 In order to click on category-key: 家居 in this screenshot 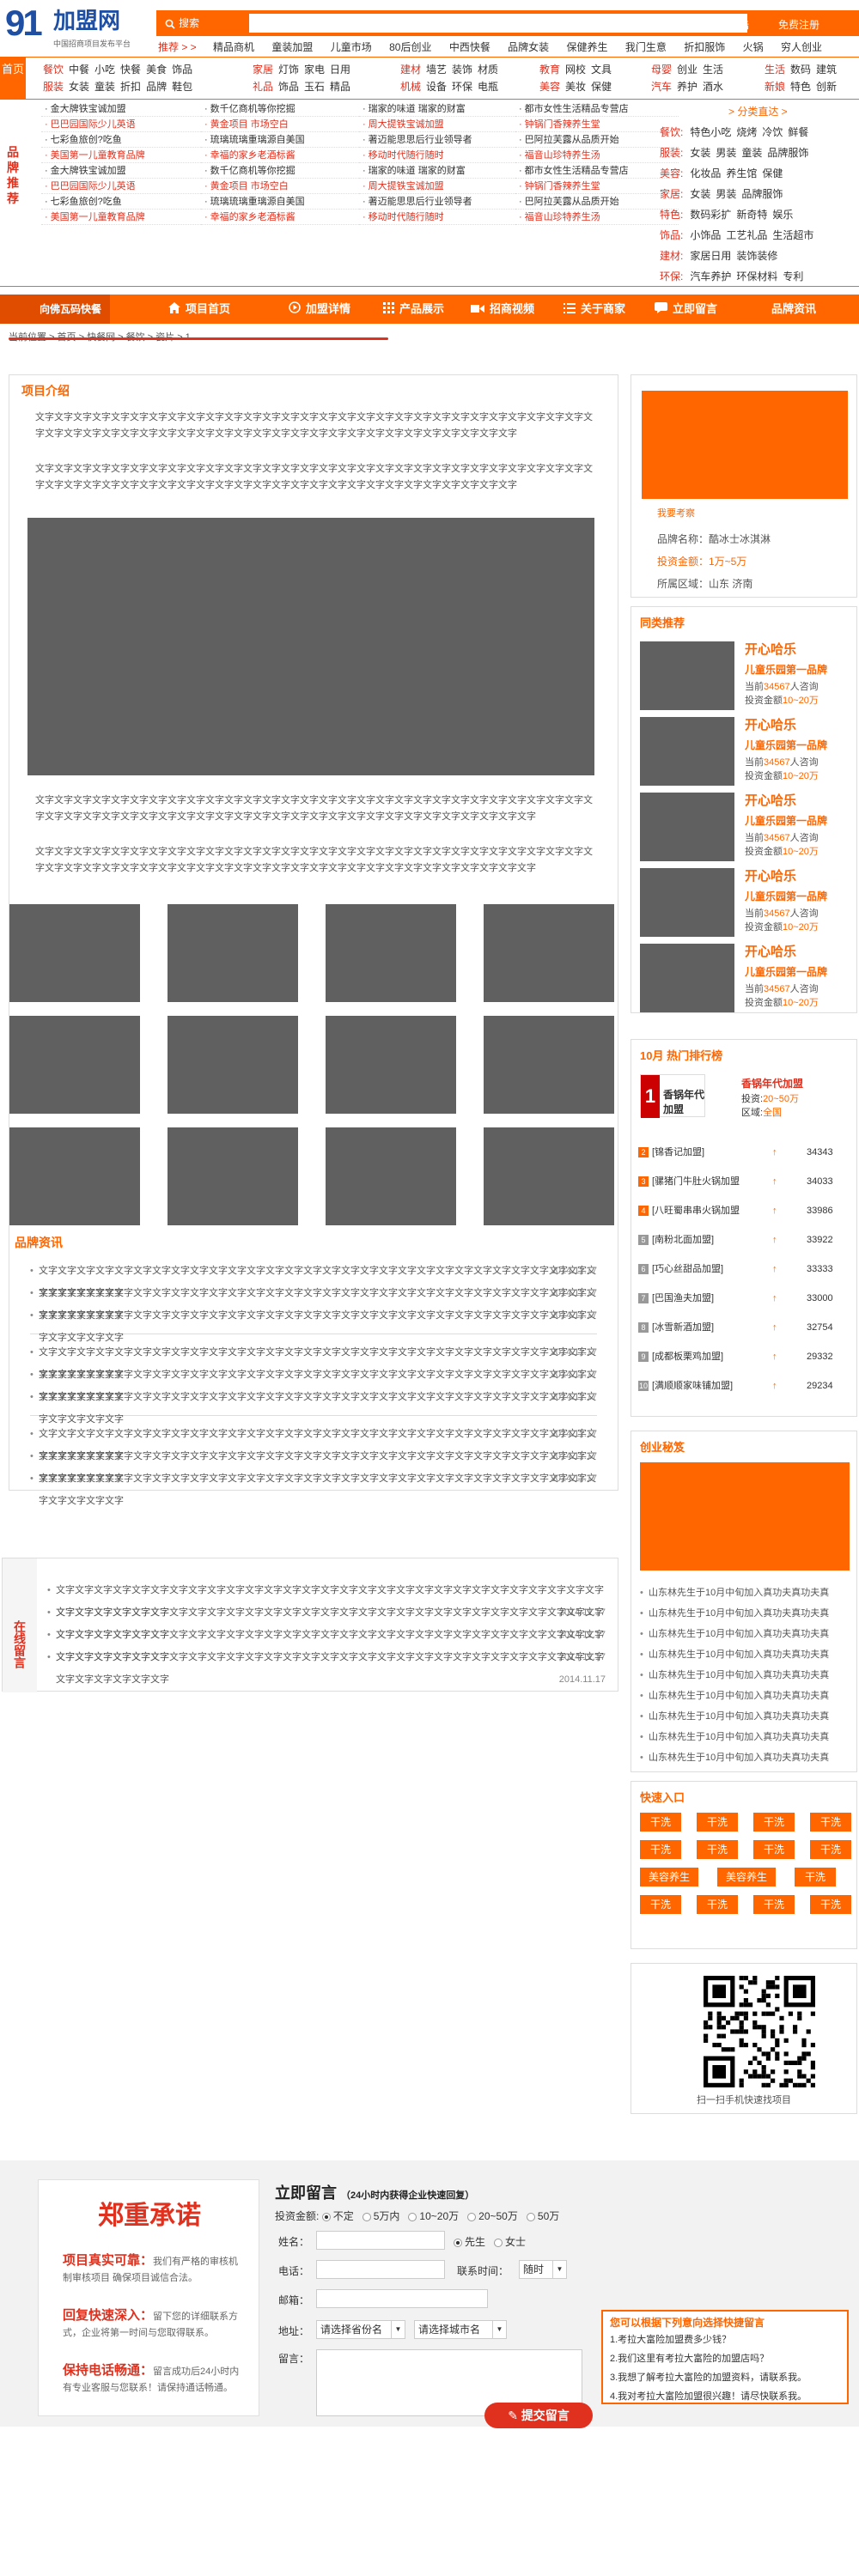, I will do `click(263, 70)`.